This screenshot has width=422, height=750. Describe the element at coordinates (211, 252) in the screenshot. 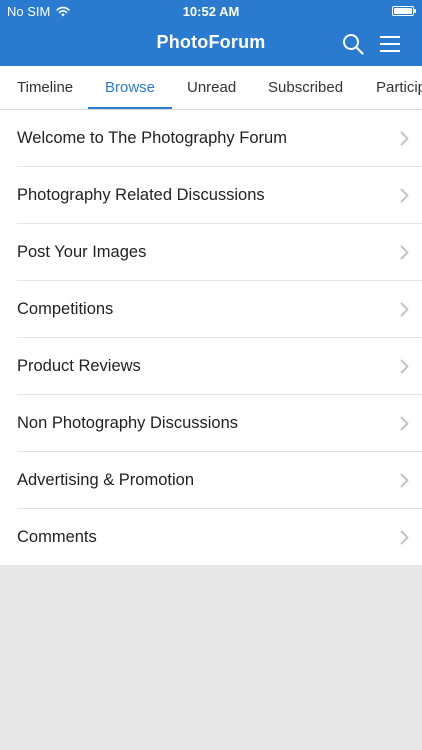

I see `forum-row-post-images: Post Your Images` at that location.